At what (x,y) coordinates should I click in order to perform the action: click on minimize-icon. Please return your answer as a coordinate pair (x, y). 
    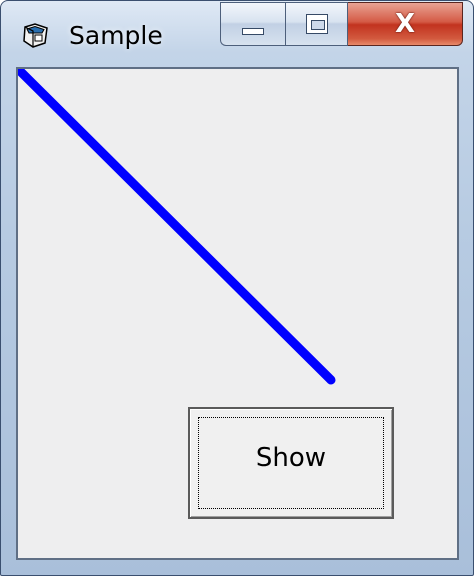
    Looking at the image, I should click on (253, 31).